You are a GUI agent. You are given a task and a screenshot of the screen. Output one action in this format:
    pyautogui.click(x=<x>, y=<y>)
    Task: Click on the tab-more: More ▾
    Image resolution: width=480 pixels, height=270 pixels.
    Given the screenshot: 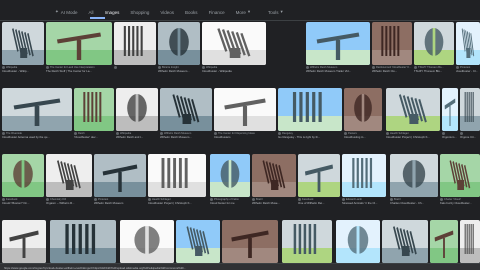 What is the action you would take?
    pyautogui.click(x=243, y=12)
    